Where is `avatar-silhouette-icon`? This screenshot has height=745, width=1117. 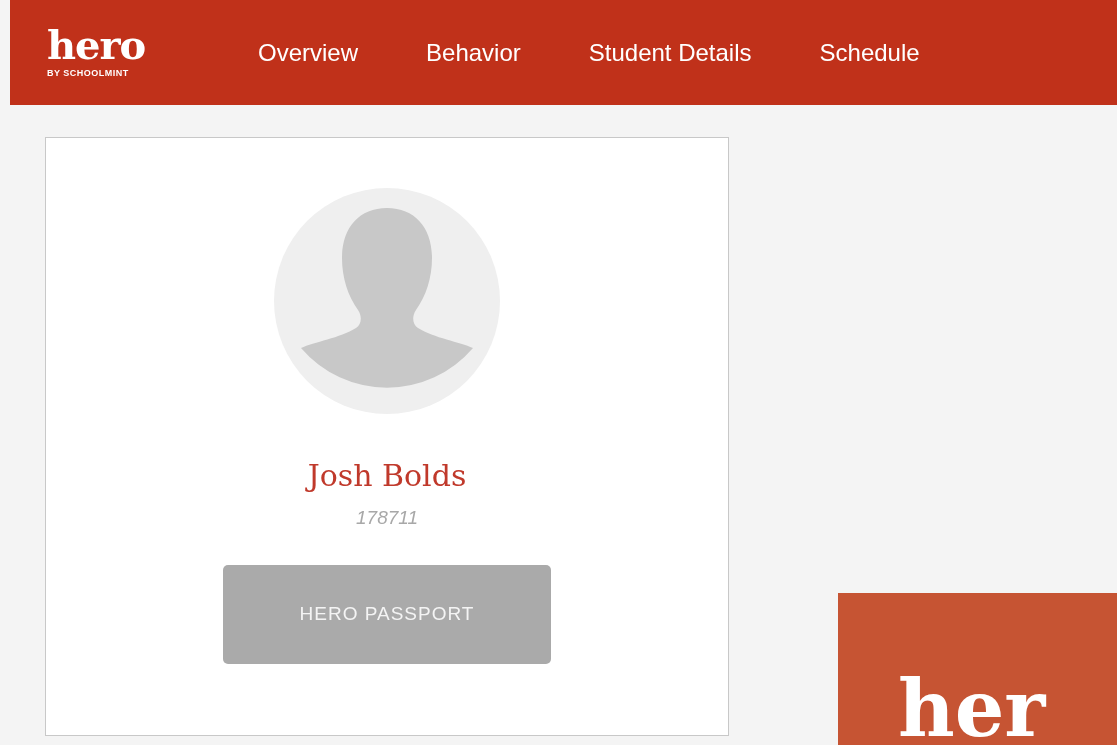
avatar-silhouette-icon is located at coordinates (387, 301).